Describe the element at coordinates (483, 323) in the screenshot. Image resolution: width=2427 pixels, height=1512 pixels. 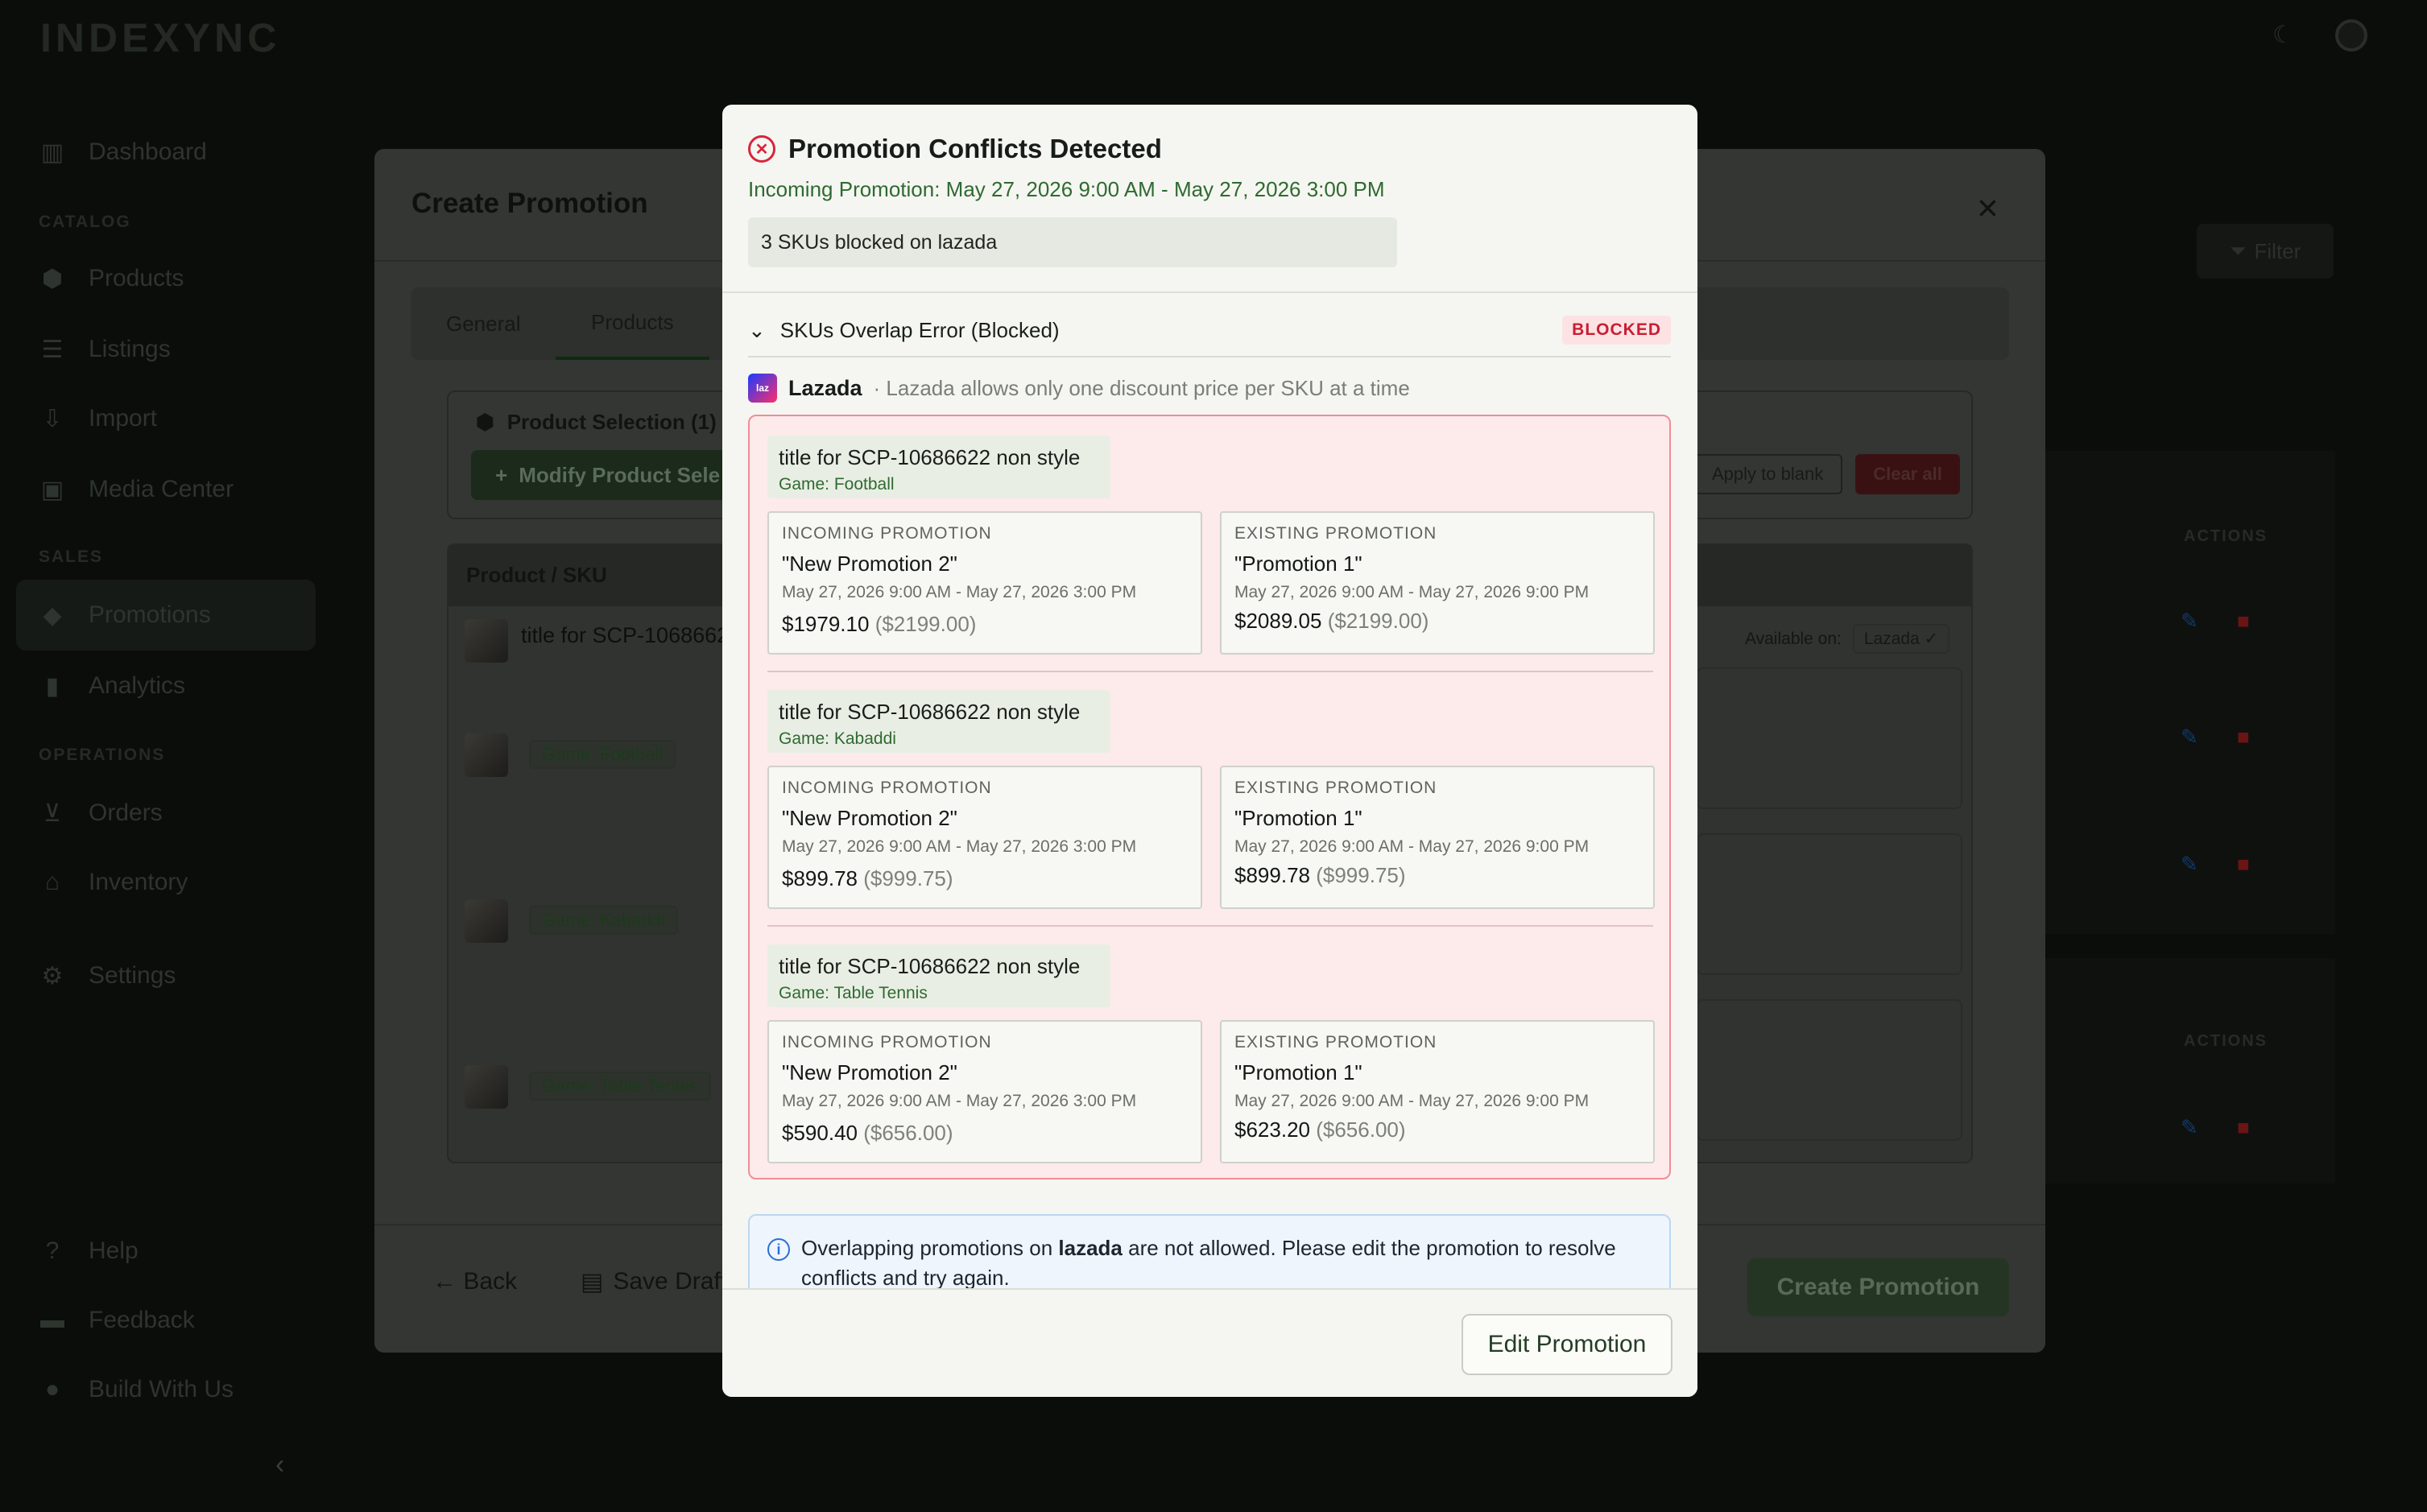
I see `tab-general: General` at that location.